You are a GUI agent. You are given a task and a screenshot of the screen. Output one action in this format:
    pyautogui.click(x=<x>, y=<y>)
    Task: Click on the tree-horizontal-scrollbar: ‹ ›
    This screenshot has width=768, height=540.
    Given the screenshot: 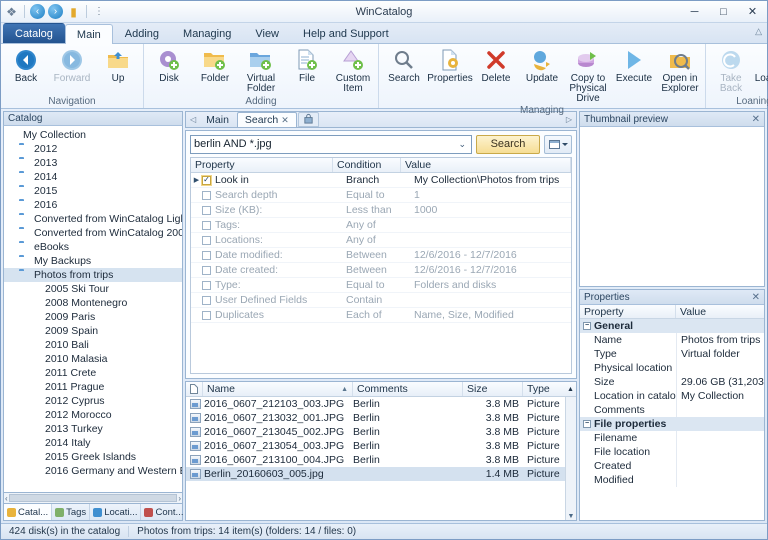 What is the action you would take?
    pyautogui.click(x=93, y=498)
    